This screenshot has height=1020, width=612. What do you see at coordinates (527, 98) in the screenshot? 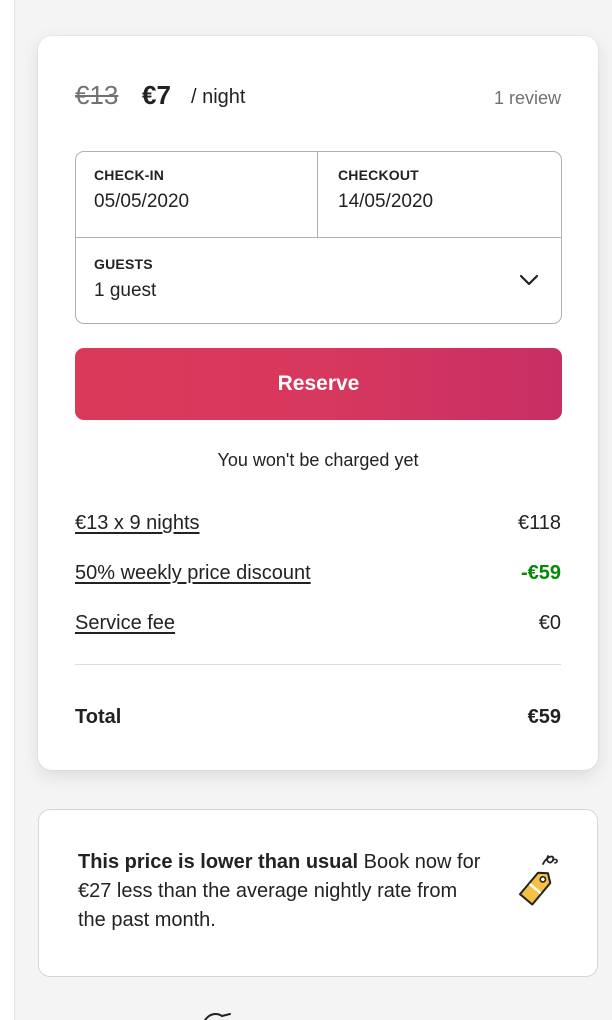
I see `reviews-link: 1 review` at bounding box center [527, 98].